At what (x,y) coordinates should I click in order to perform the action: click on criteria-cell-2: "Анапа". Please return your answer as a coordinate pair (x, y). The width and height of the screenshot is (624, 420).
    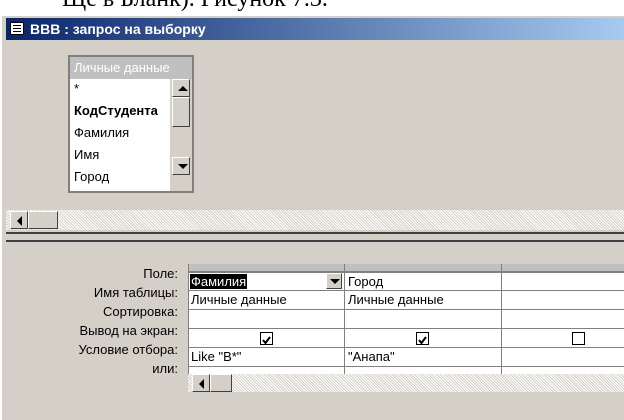
    Looking at the image, I should click on (371, 356).